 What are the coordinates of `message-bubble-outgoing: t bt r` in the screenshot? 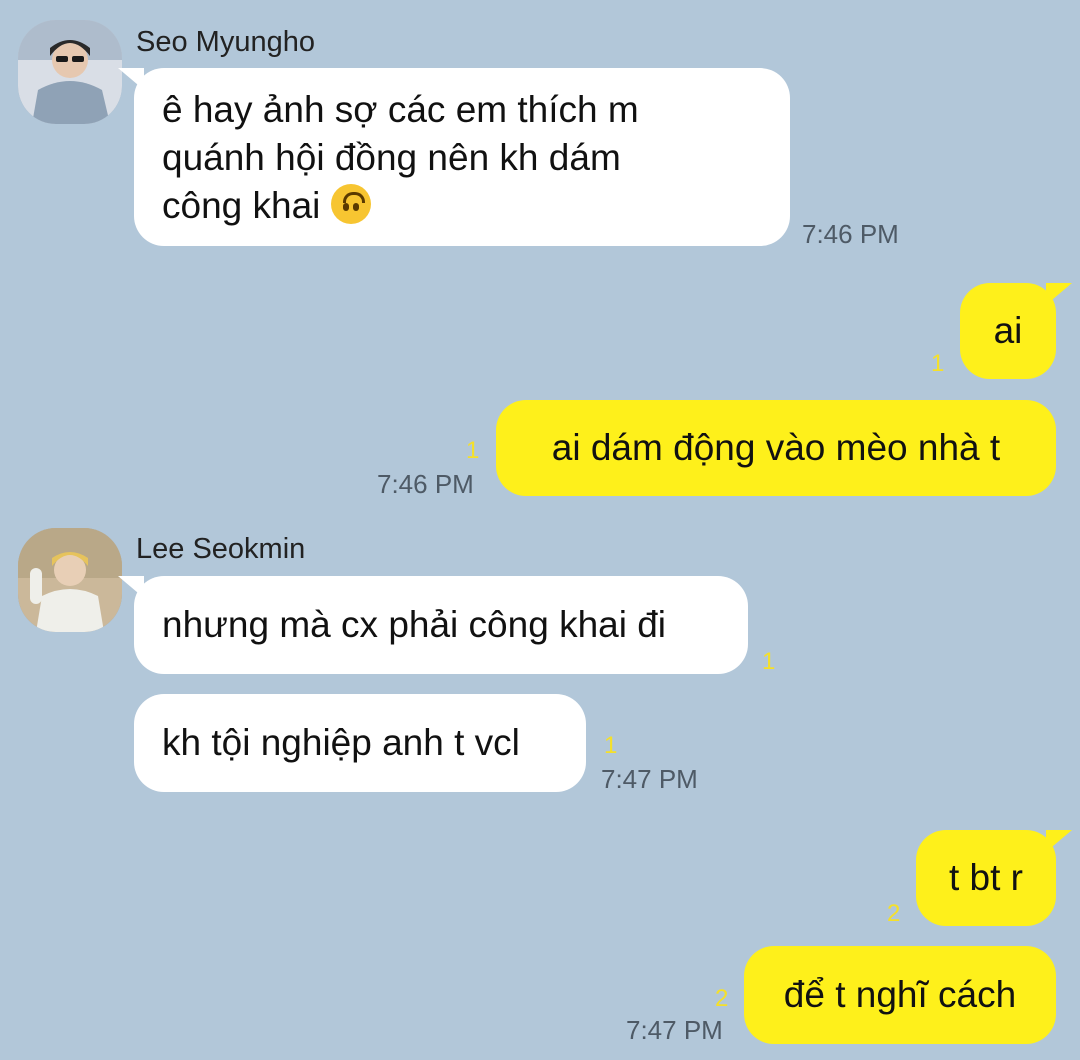 It's located at (994, 878).